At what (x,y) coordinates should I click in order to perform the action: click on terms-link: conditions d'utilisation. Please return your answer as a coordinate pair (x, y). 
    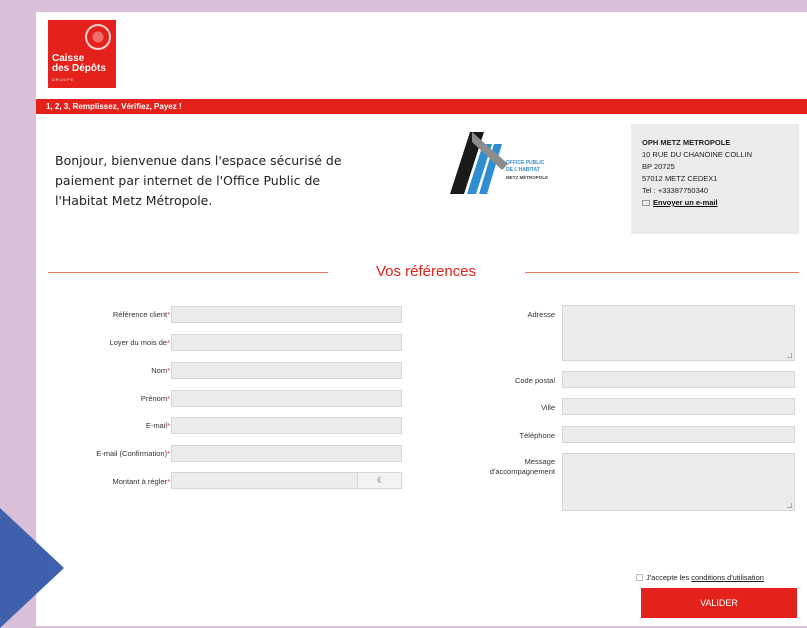
    Looking at the image, I should click on (727, 577).